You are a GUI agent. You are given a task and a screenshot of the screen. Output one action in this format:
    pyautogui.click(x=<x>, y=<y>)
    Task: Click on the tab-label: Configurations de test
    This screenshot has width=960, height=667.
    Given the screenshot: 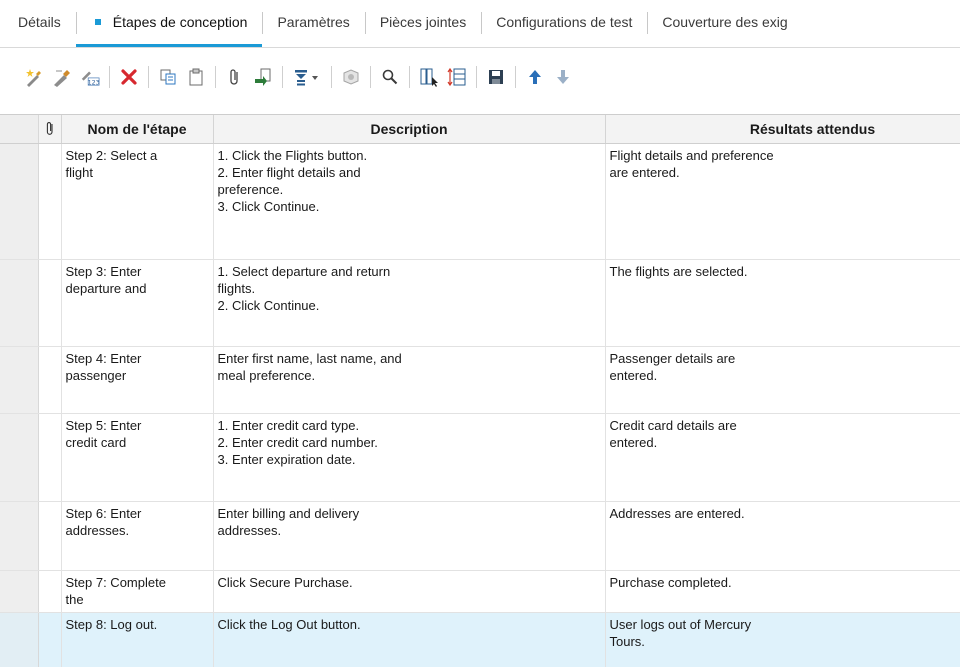 What is the action you would take?
    pyautogui.click(x=564, y=22)
    